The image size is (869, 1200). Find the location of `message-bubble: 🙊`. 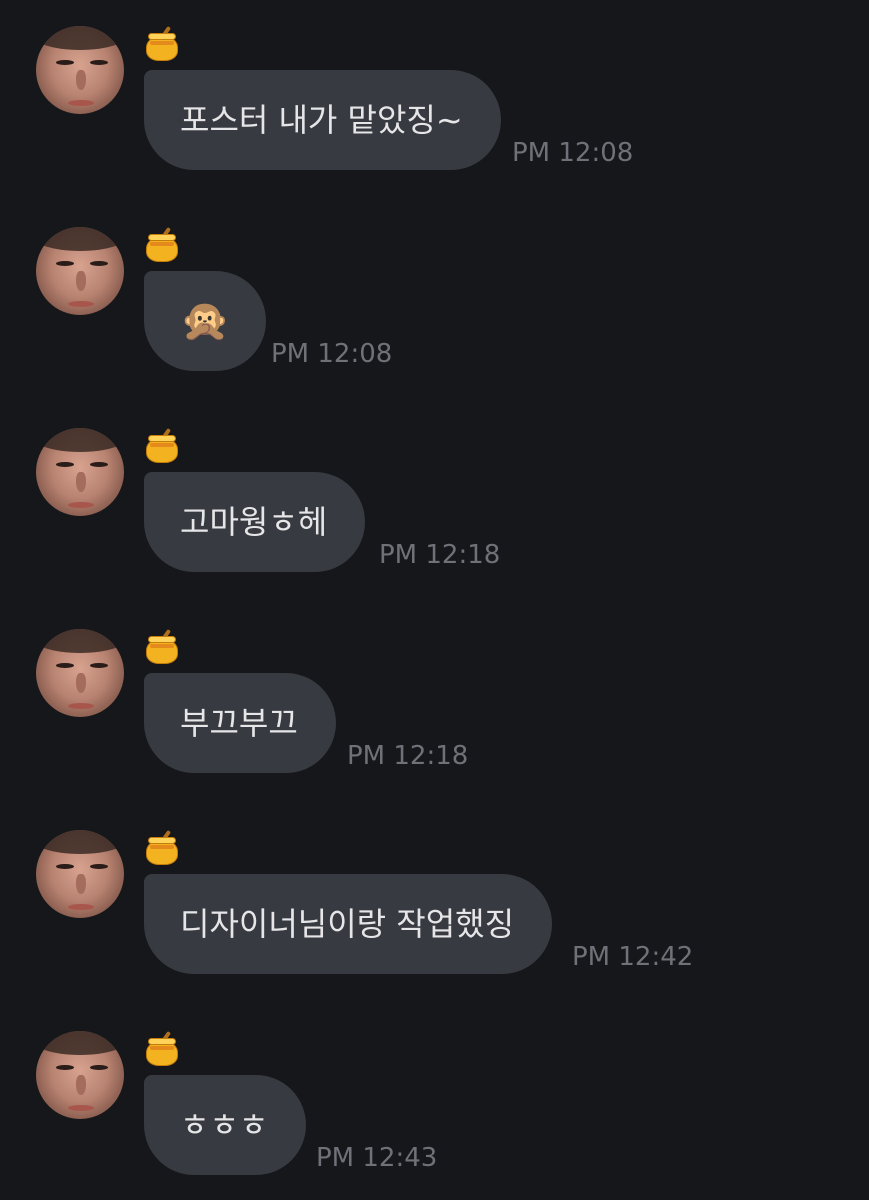

message-bubble: 🙊 is located at coordinates (205, 321).